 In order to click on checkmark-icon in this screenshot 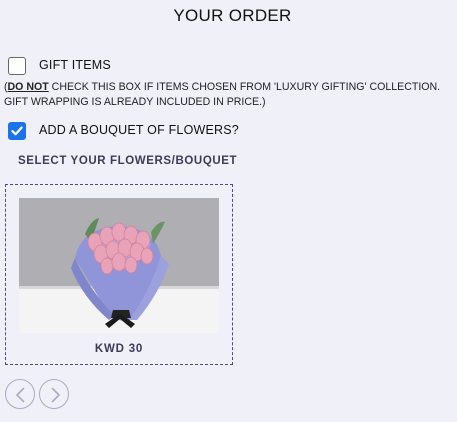, I will do `click(17, 131)`.